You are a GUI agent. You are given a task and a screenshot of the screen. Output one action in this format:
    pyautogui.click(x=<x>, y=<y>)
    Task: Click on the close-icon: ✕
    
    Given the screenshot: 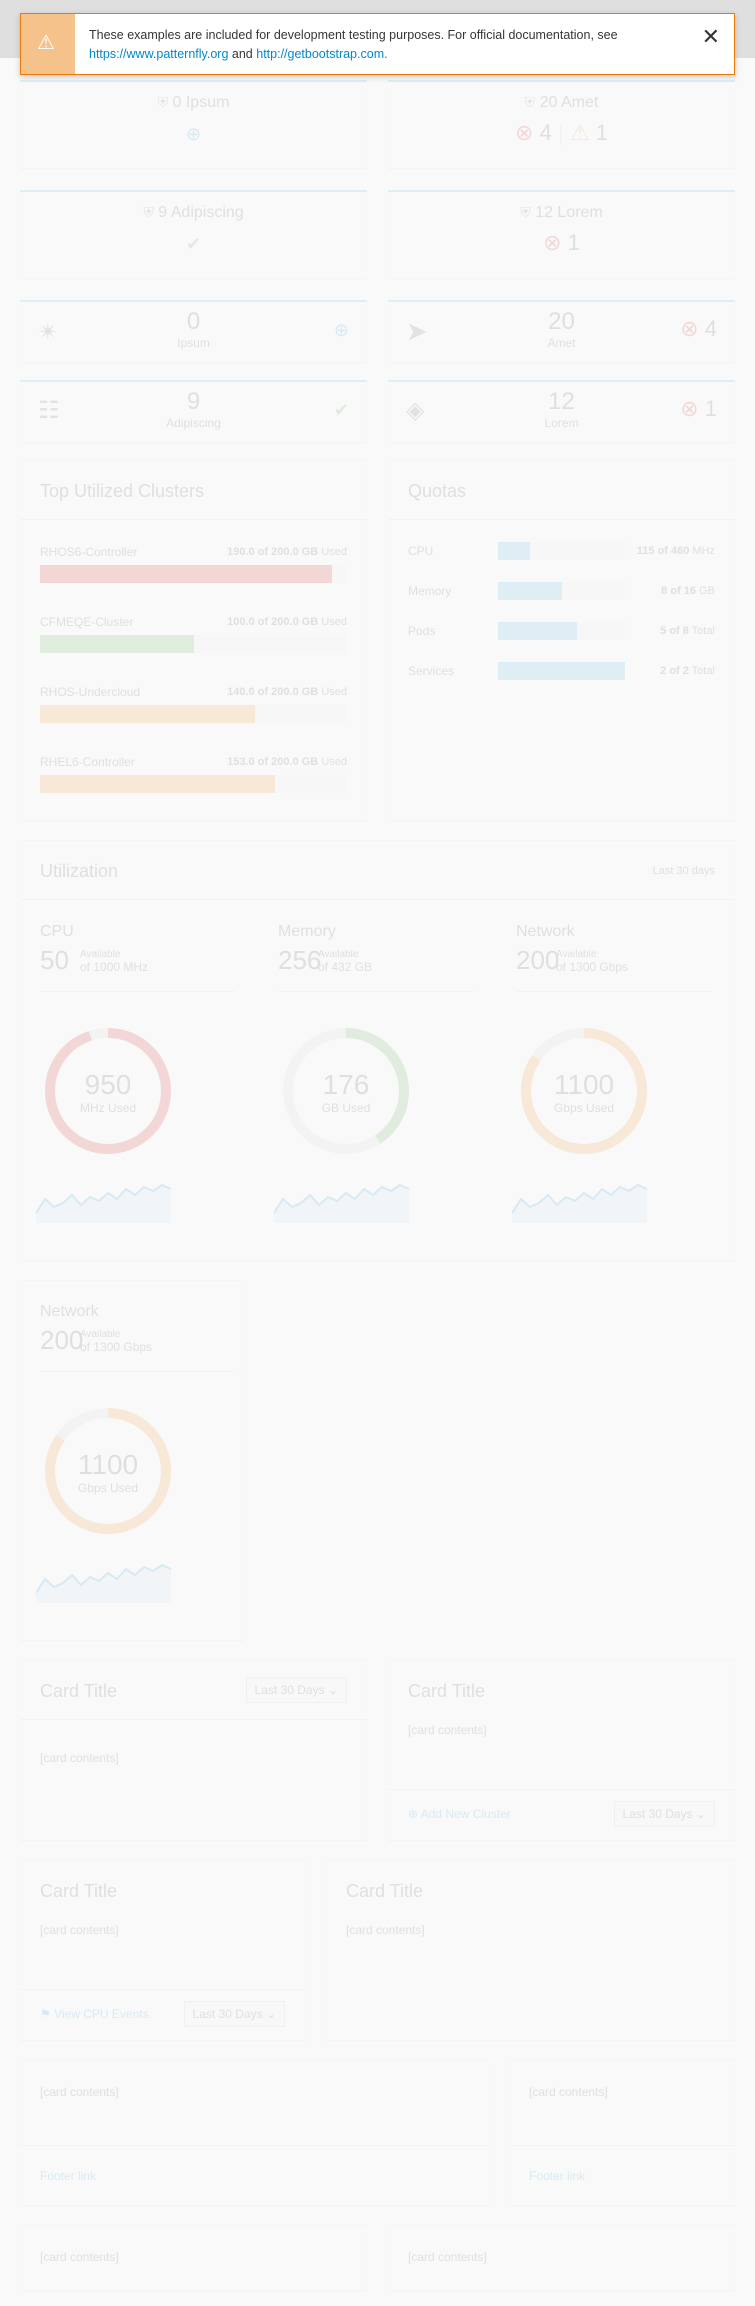 What is the action you would take?
    pyautogui.click(x=711, y=37)
    